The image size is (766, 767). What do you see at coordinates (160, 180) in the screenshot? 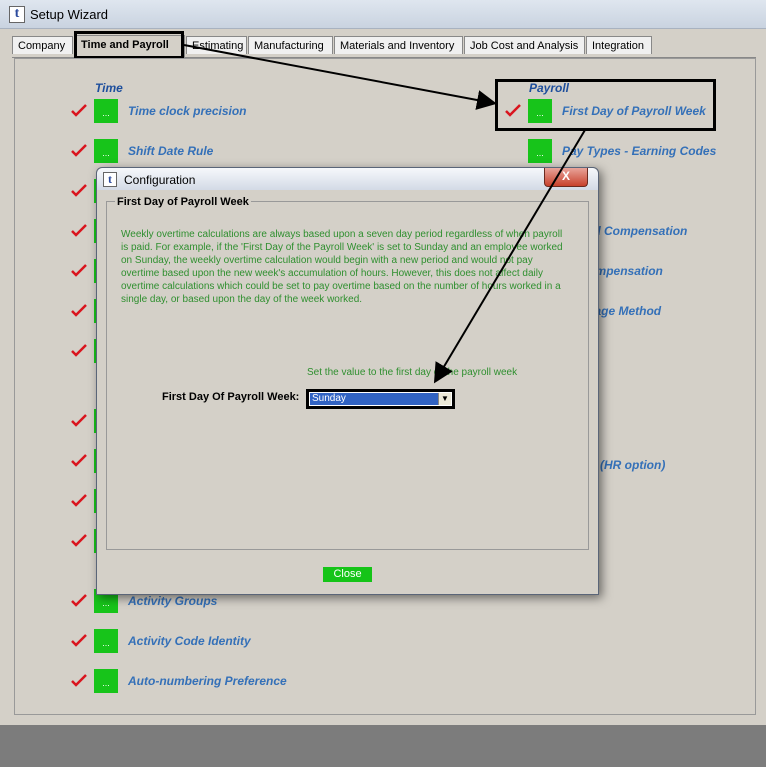
I see `dialog-title: Configuration` at bounding box center [160, 180].